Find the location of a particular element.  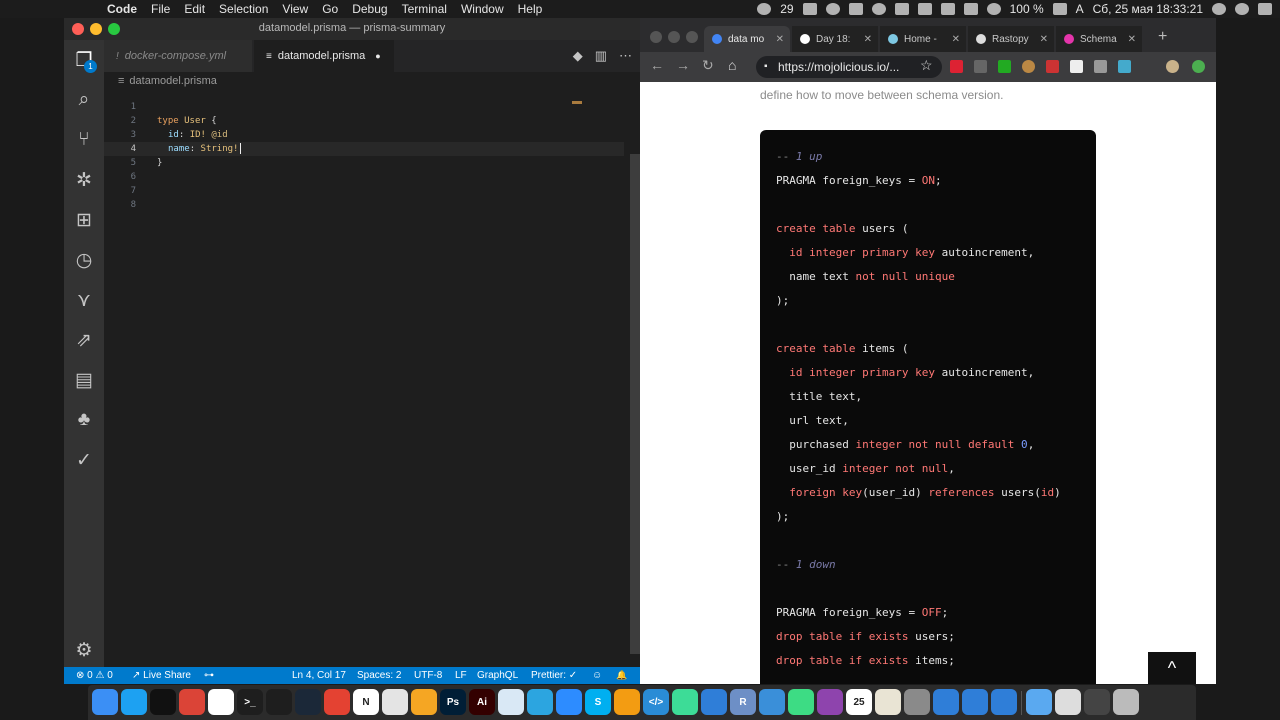

dock-brackets-icon: </> is located at coordinates (656, 702).